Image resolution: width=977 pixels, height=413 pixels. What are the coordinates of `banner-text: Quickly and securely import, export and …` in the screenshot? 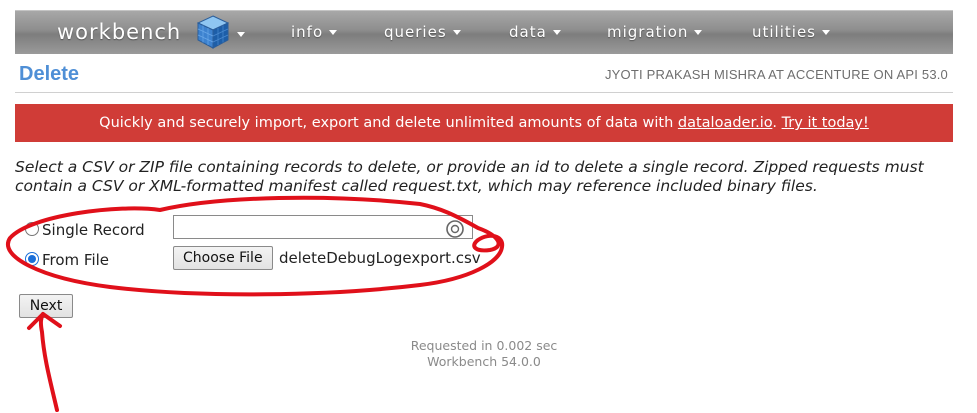 It's located at (388, 123).